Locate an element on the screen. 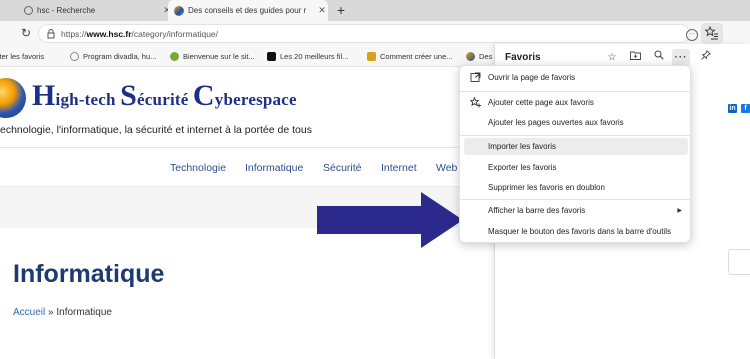 The image size is (750, 359). favorites-list-icon is located at coordinates (711, 33).